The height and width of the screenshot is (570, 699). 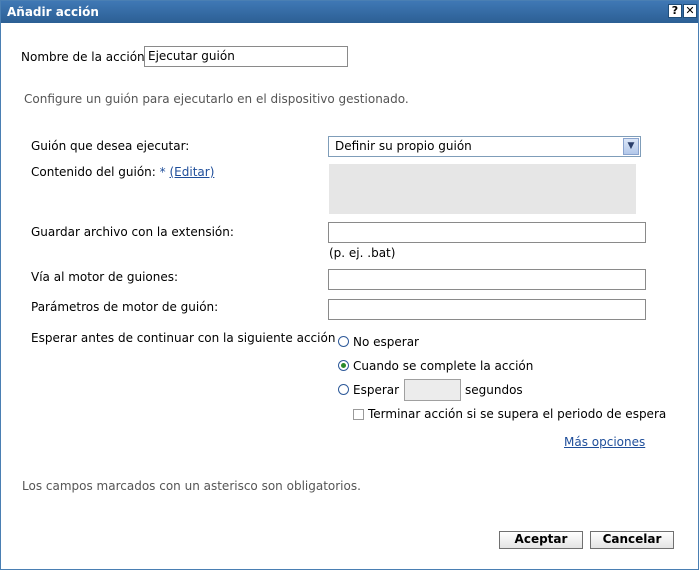 What do you see at coordinates (443, 366) in the screenshot?
I see `radio-on-complete-label: Cuando se complete la acción` at bounding box center [443, 366].